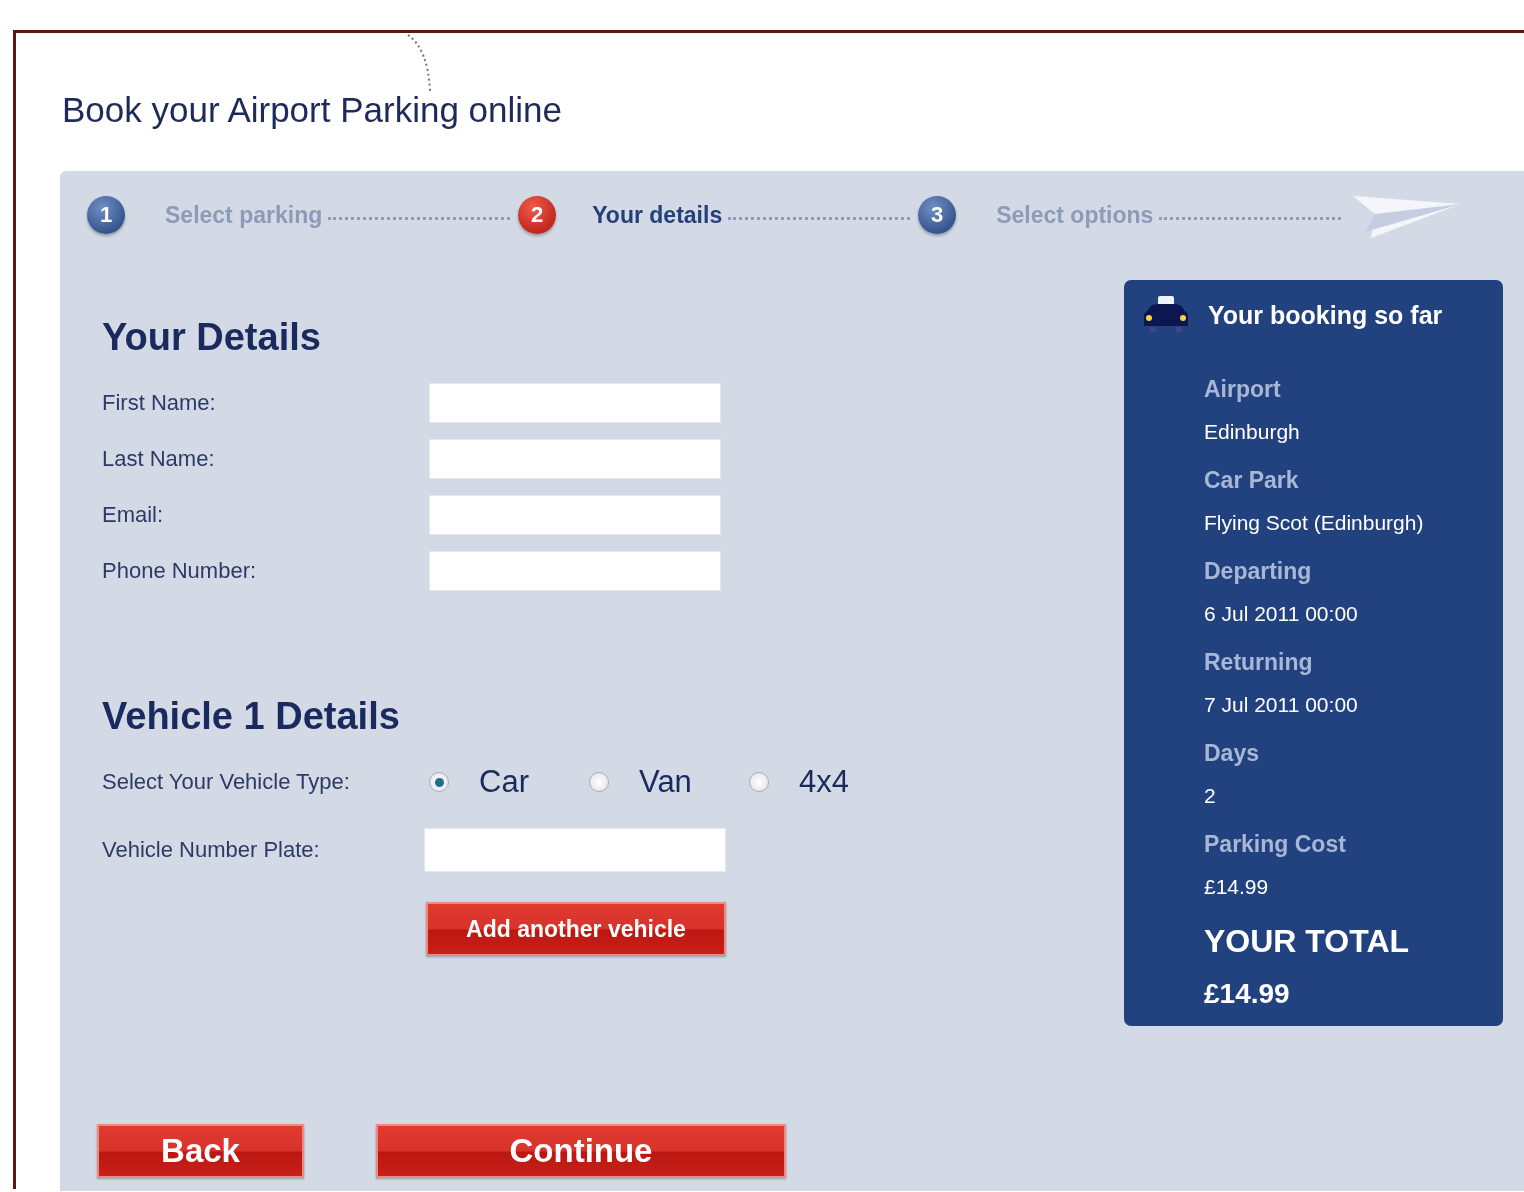  Describe the element at coordinates (664, 782) in the screenshot. I see `radio-label: Van` at that location.